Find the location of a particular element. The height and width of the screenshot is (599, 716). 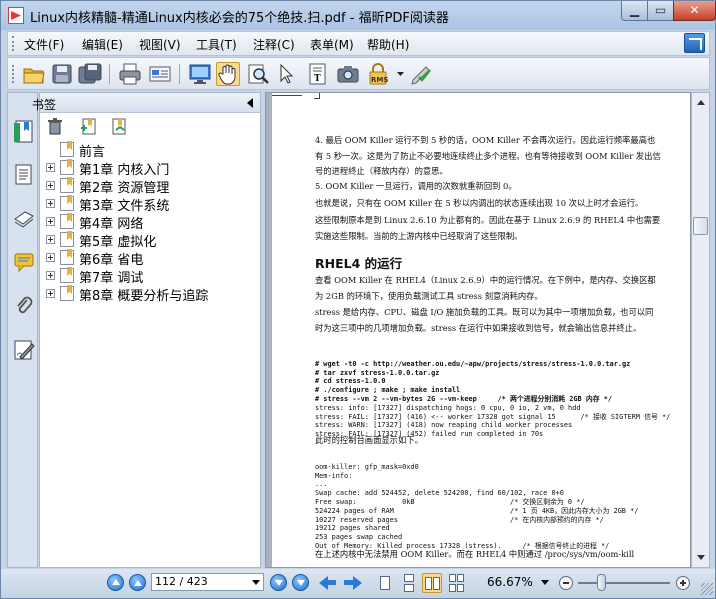

sign-icon is located at coordinates (422, 74).